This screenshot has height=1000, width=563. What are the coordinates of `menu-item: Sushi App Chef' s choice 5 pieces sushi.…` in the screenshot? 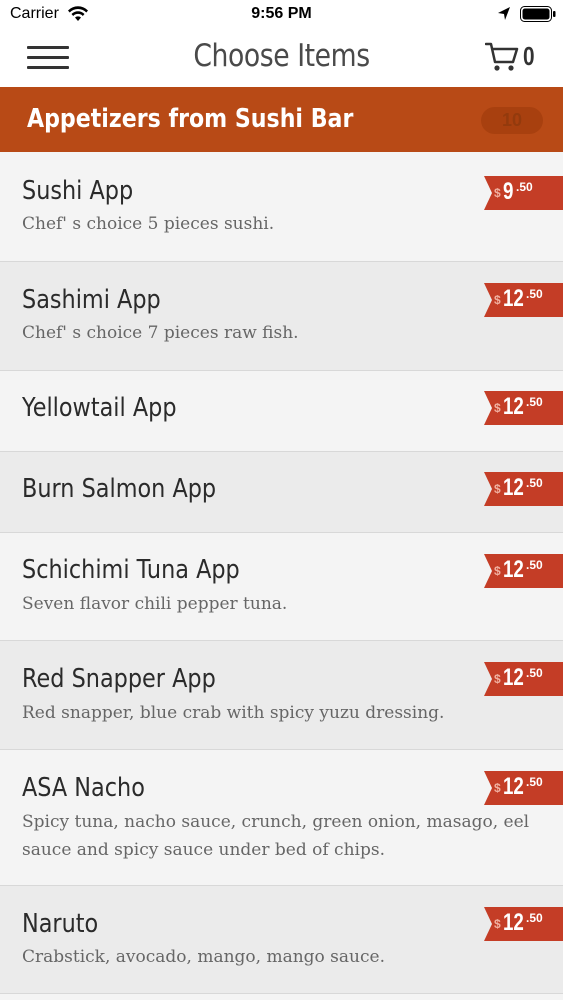 It's located at (281, 207).